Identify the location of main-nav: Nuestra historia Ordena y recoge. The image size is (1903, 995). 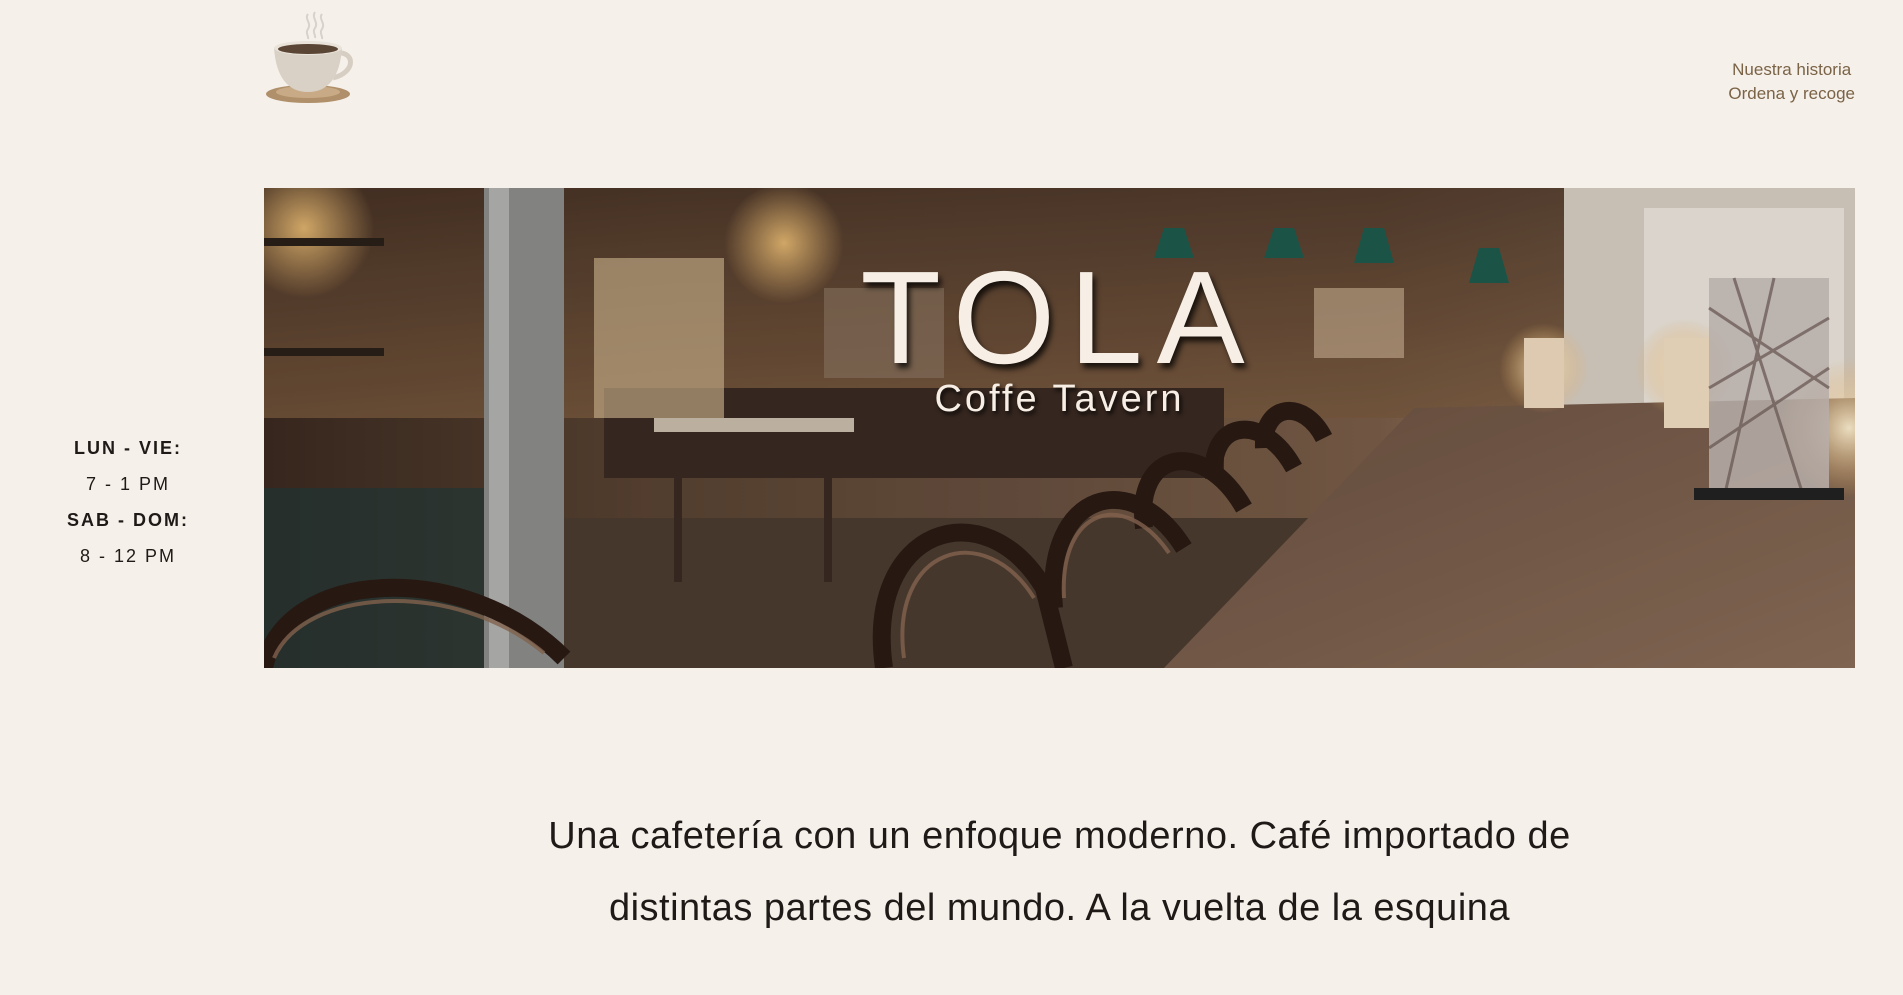
(1791, 82).